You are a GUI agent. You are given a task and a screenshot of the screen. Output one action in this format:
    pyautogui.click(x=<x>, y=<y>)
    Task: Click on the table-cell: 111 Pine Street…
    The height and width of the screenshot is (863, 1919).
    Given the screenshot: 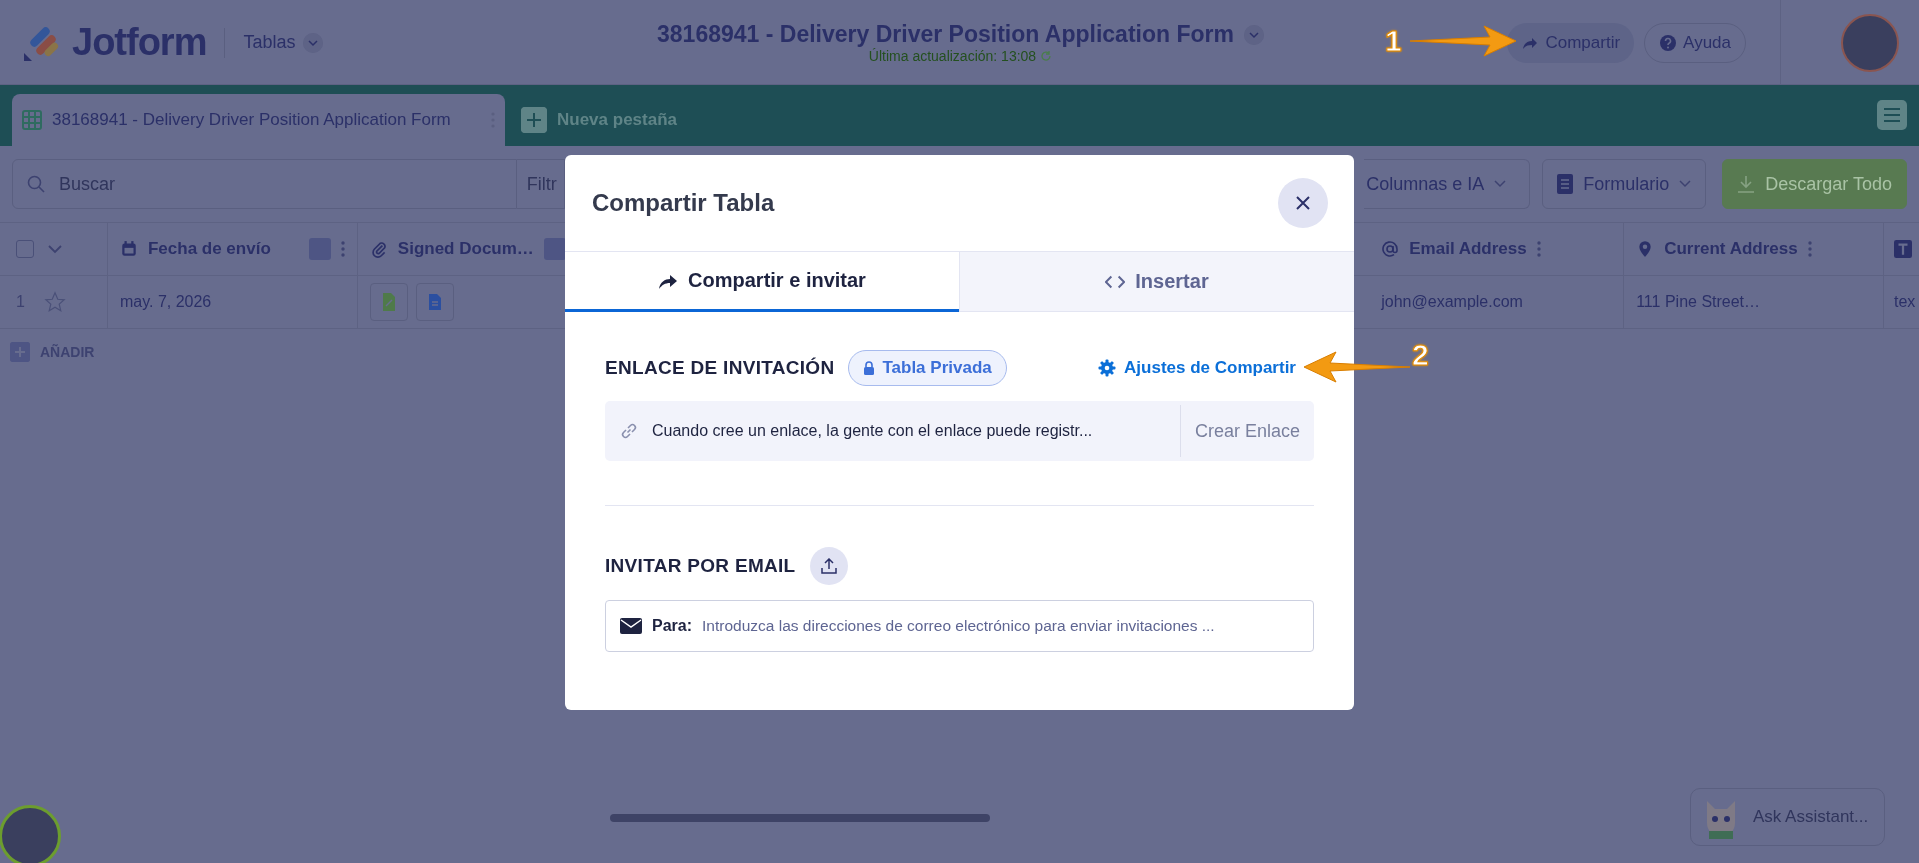 What is the action you would take?
    pyautogui.click(x=1698, y=302)
    